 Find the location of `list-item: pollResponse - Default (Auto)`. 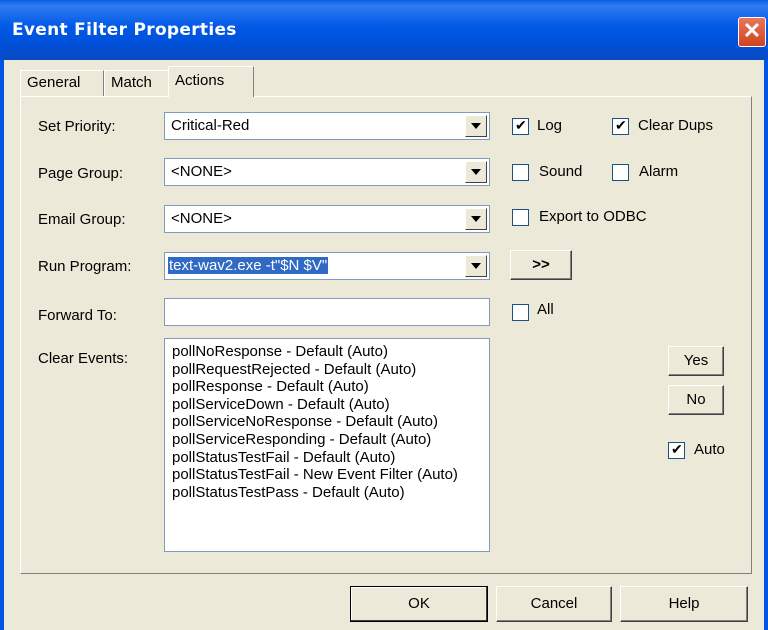

list-item: pollResponse - Default (Auto) is located at coordinates (330, 387).